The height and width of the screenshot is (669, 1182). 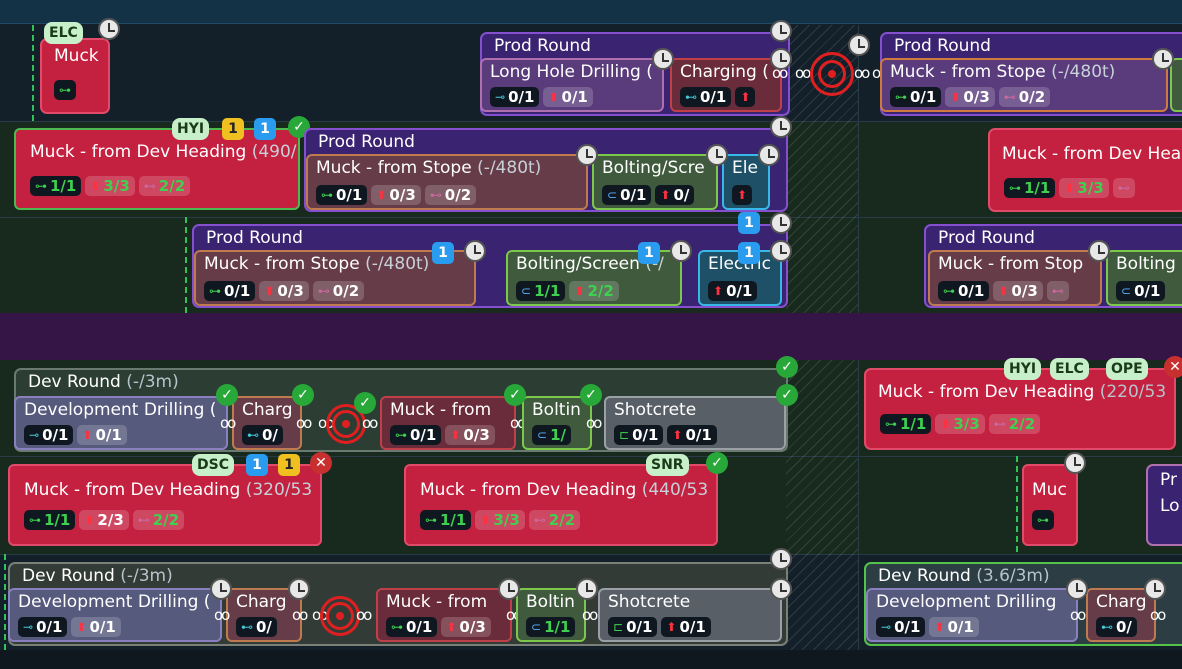 What do you see at coordinates (515, 97) in the screenshot?
I see `drill-chip: ⊸ 0/1` at bounding box center [515, 97].